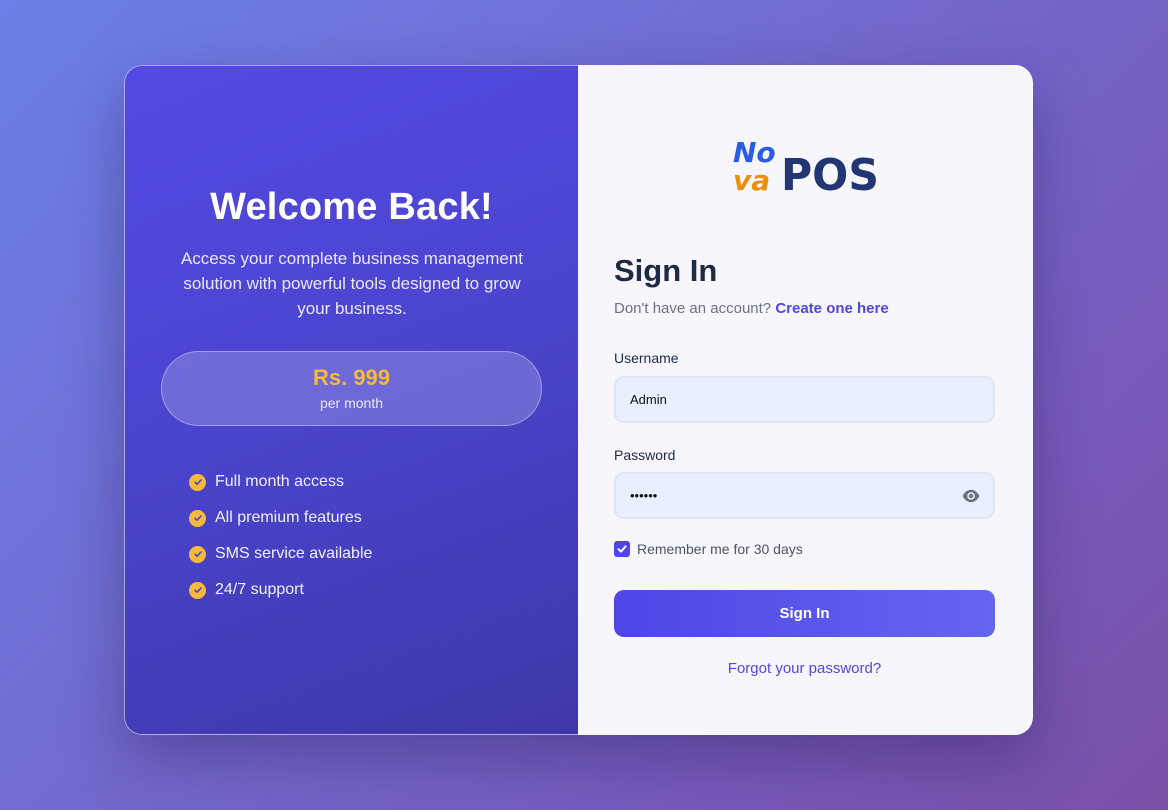 This screenshot has width=1168, height=810. Describe the element at coordinates (351, 377) in the screenshot. I see `price-amount: Rs. 999` at that location.